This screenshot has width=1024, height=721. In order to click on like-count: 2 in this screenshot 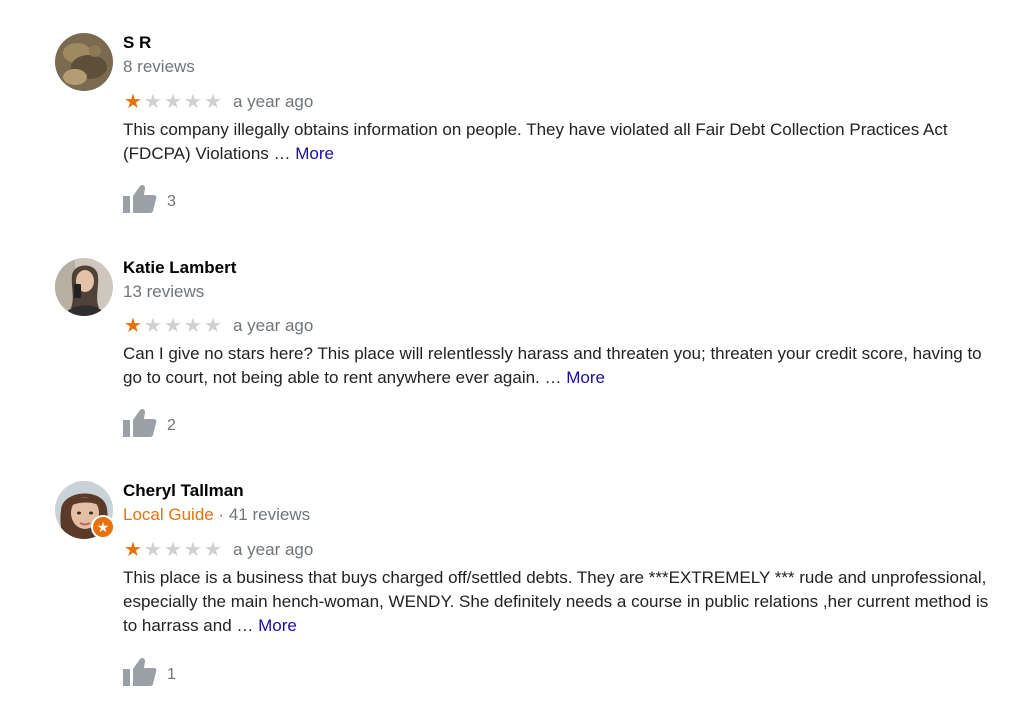, I will do `click(171, 425)`.